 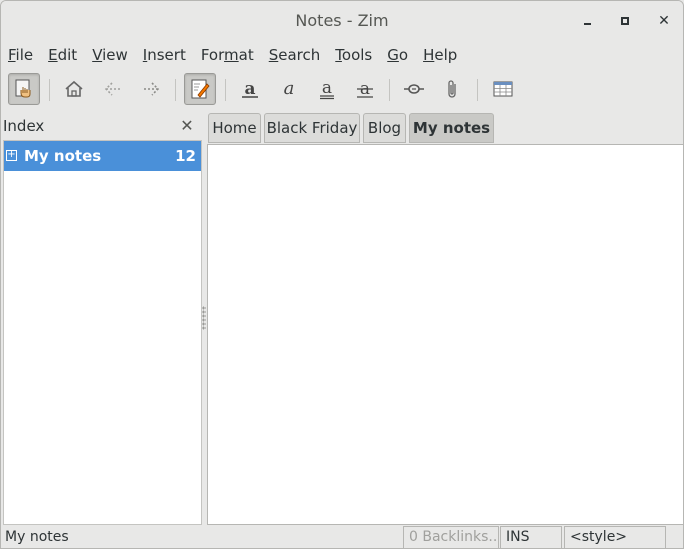 I want to click on read-only-toggle-icon, so click(x=23, y=88).